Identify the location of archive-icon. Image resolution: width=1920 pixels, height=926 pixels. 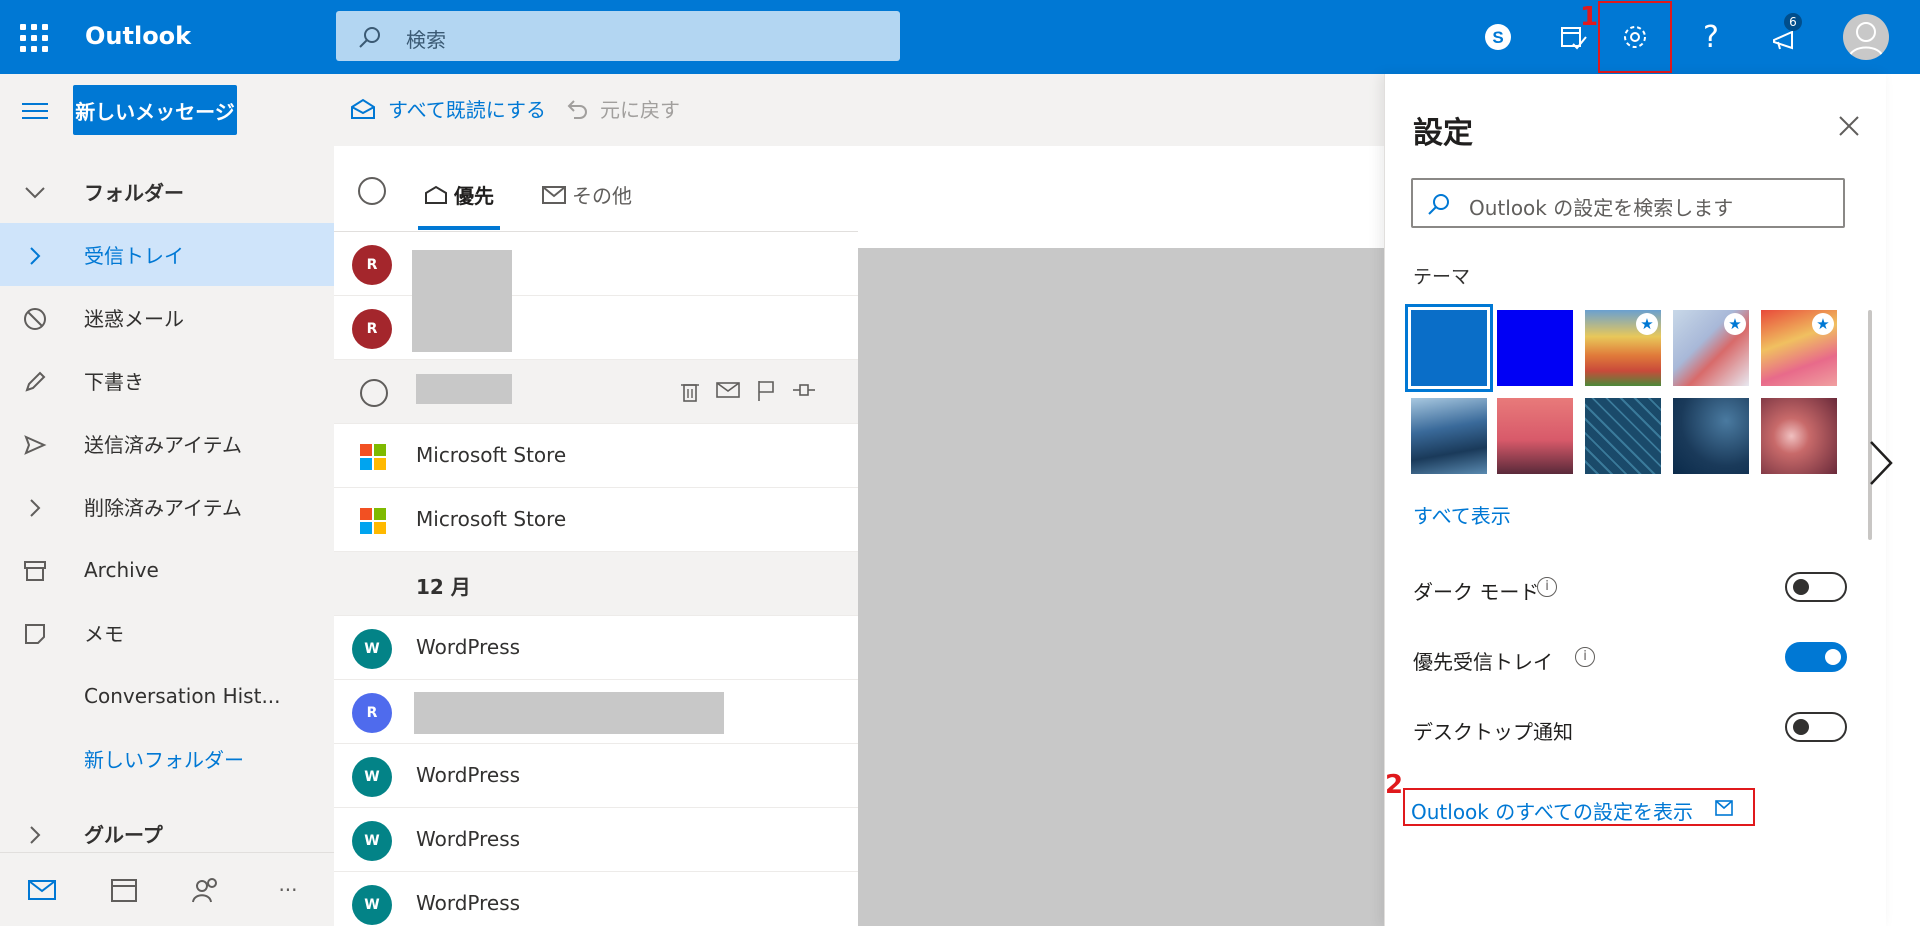
(35, 571).